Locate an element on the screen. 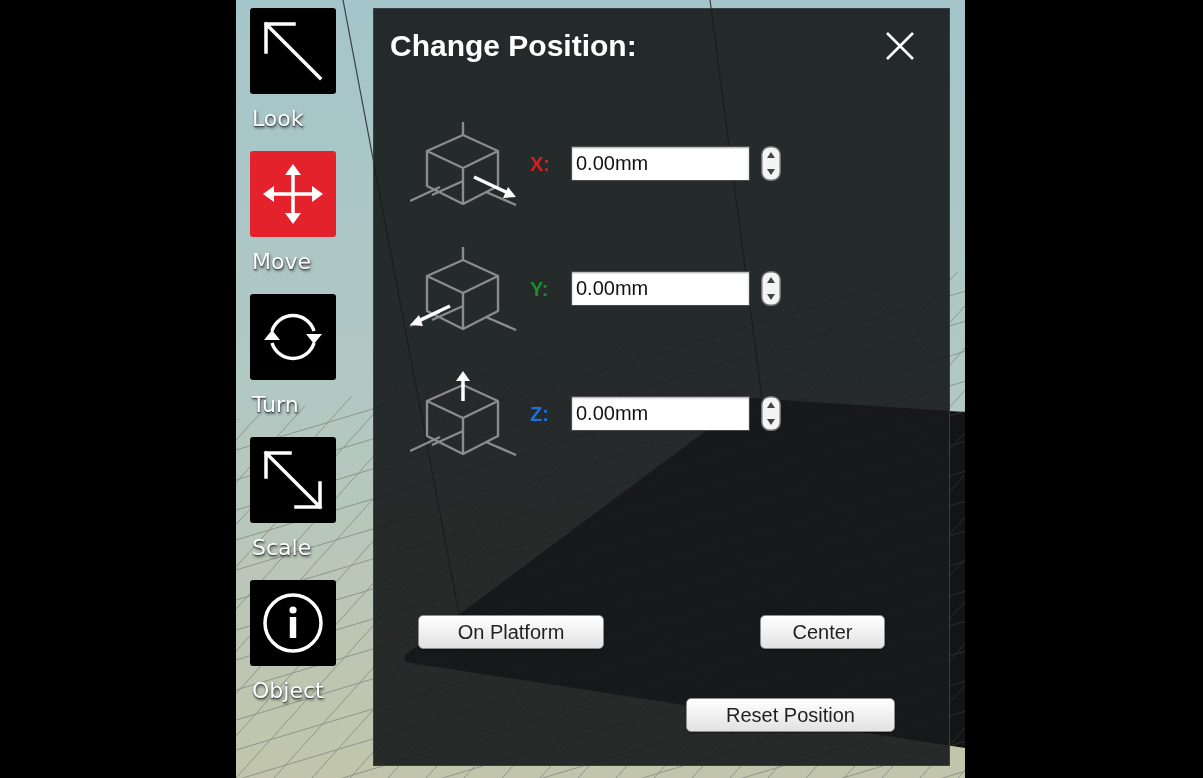 The width and height of the screenshot is (1203, 778). tool-label: Look is located at coordinates (277, 119).